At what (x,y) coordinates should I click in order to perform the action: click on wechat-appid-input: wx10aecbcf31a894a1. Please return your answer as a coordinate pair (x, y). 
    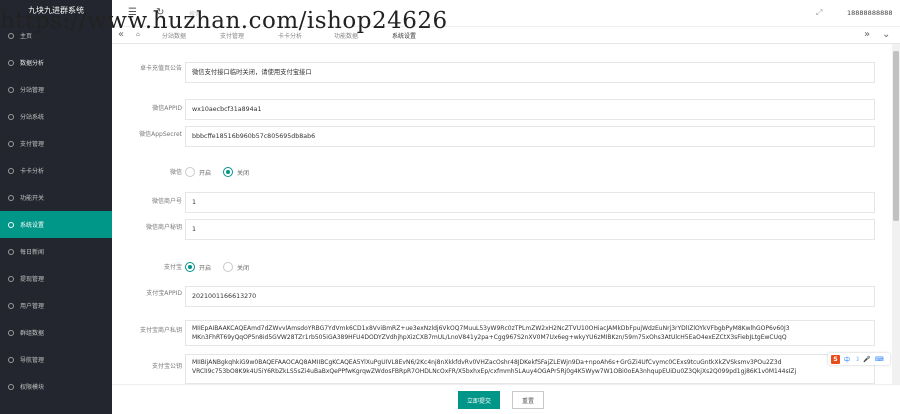
    Looking at the image, I should click on (530, 109).